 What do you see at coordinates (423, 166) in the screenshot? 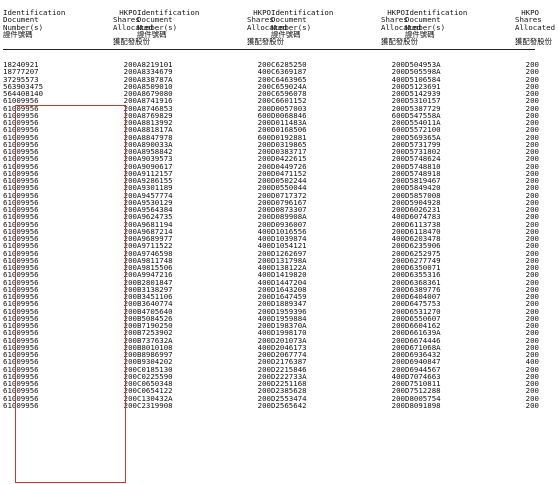
I see `id-number-cell: D5748810` at bounding box center [423, 166].